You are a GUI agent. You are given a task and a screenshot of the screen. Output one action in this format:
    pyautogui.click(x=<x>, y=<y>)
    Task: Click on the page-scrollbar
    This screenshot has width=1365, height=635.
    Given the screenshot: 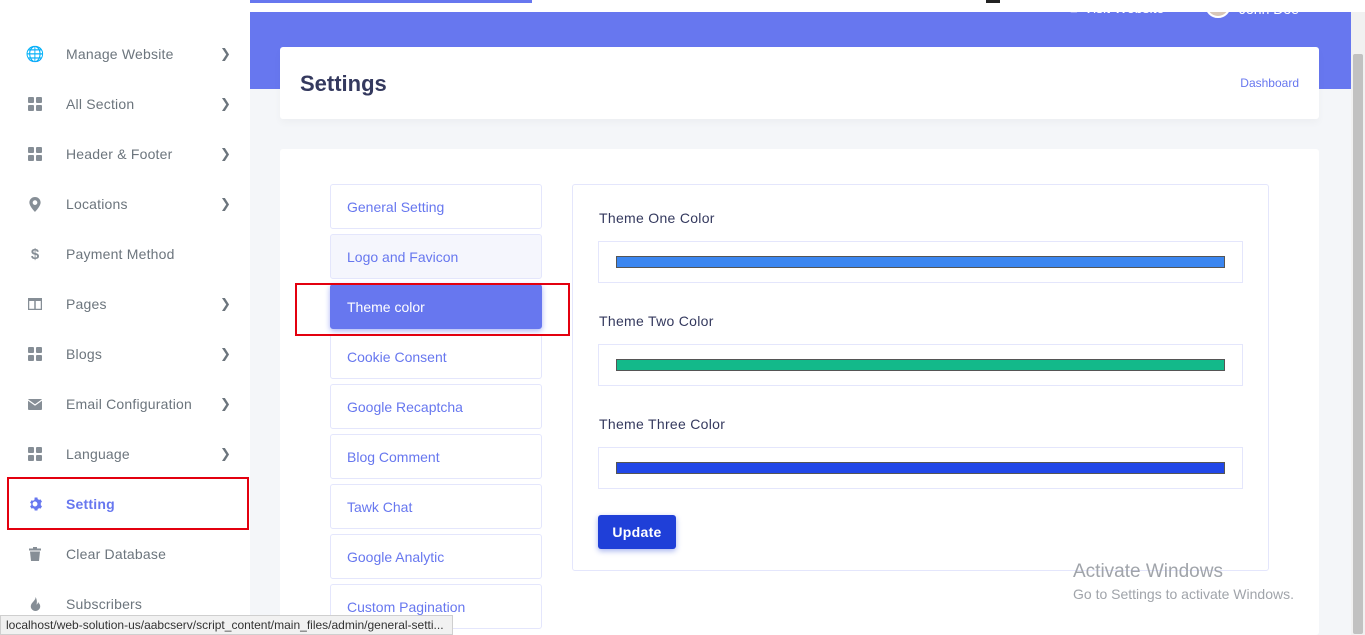 What is the action you would take?
    pyautogui.click(x=1358, y=323)
    